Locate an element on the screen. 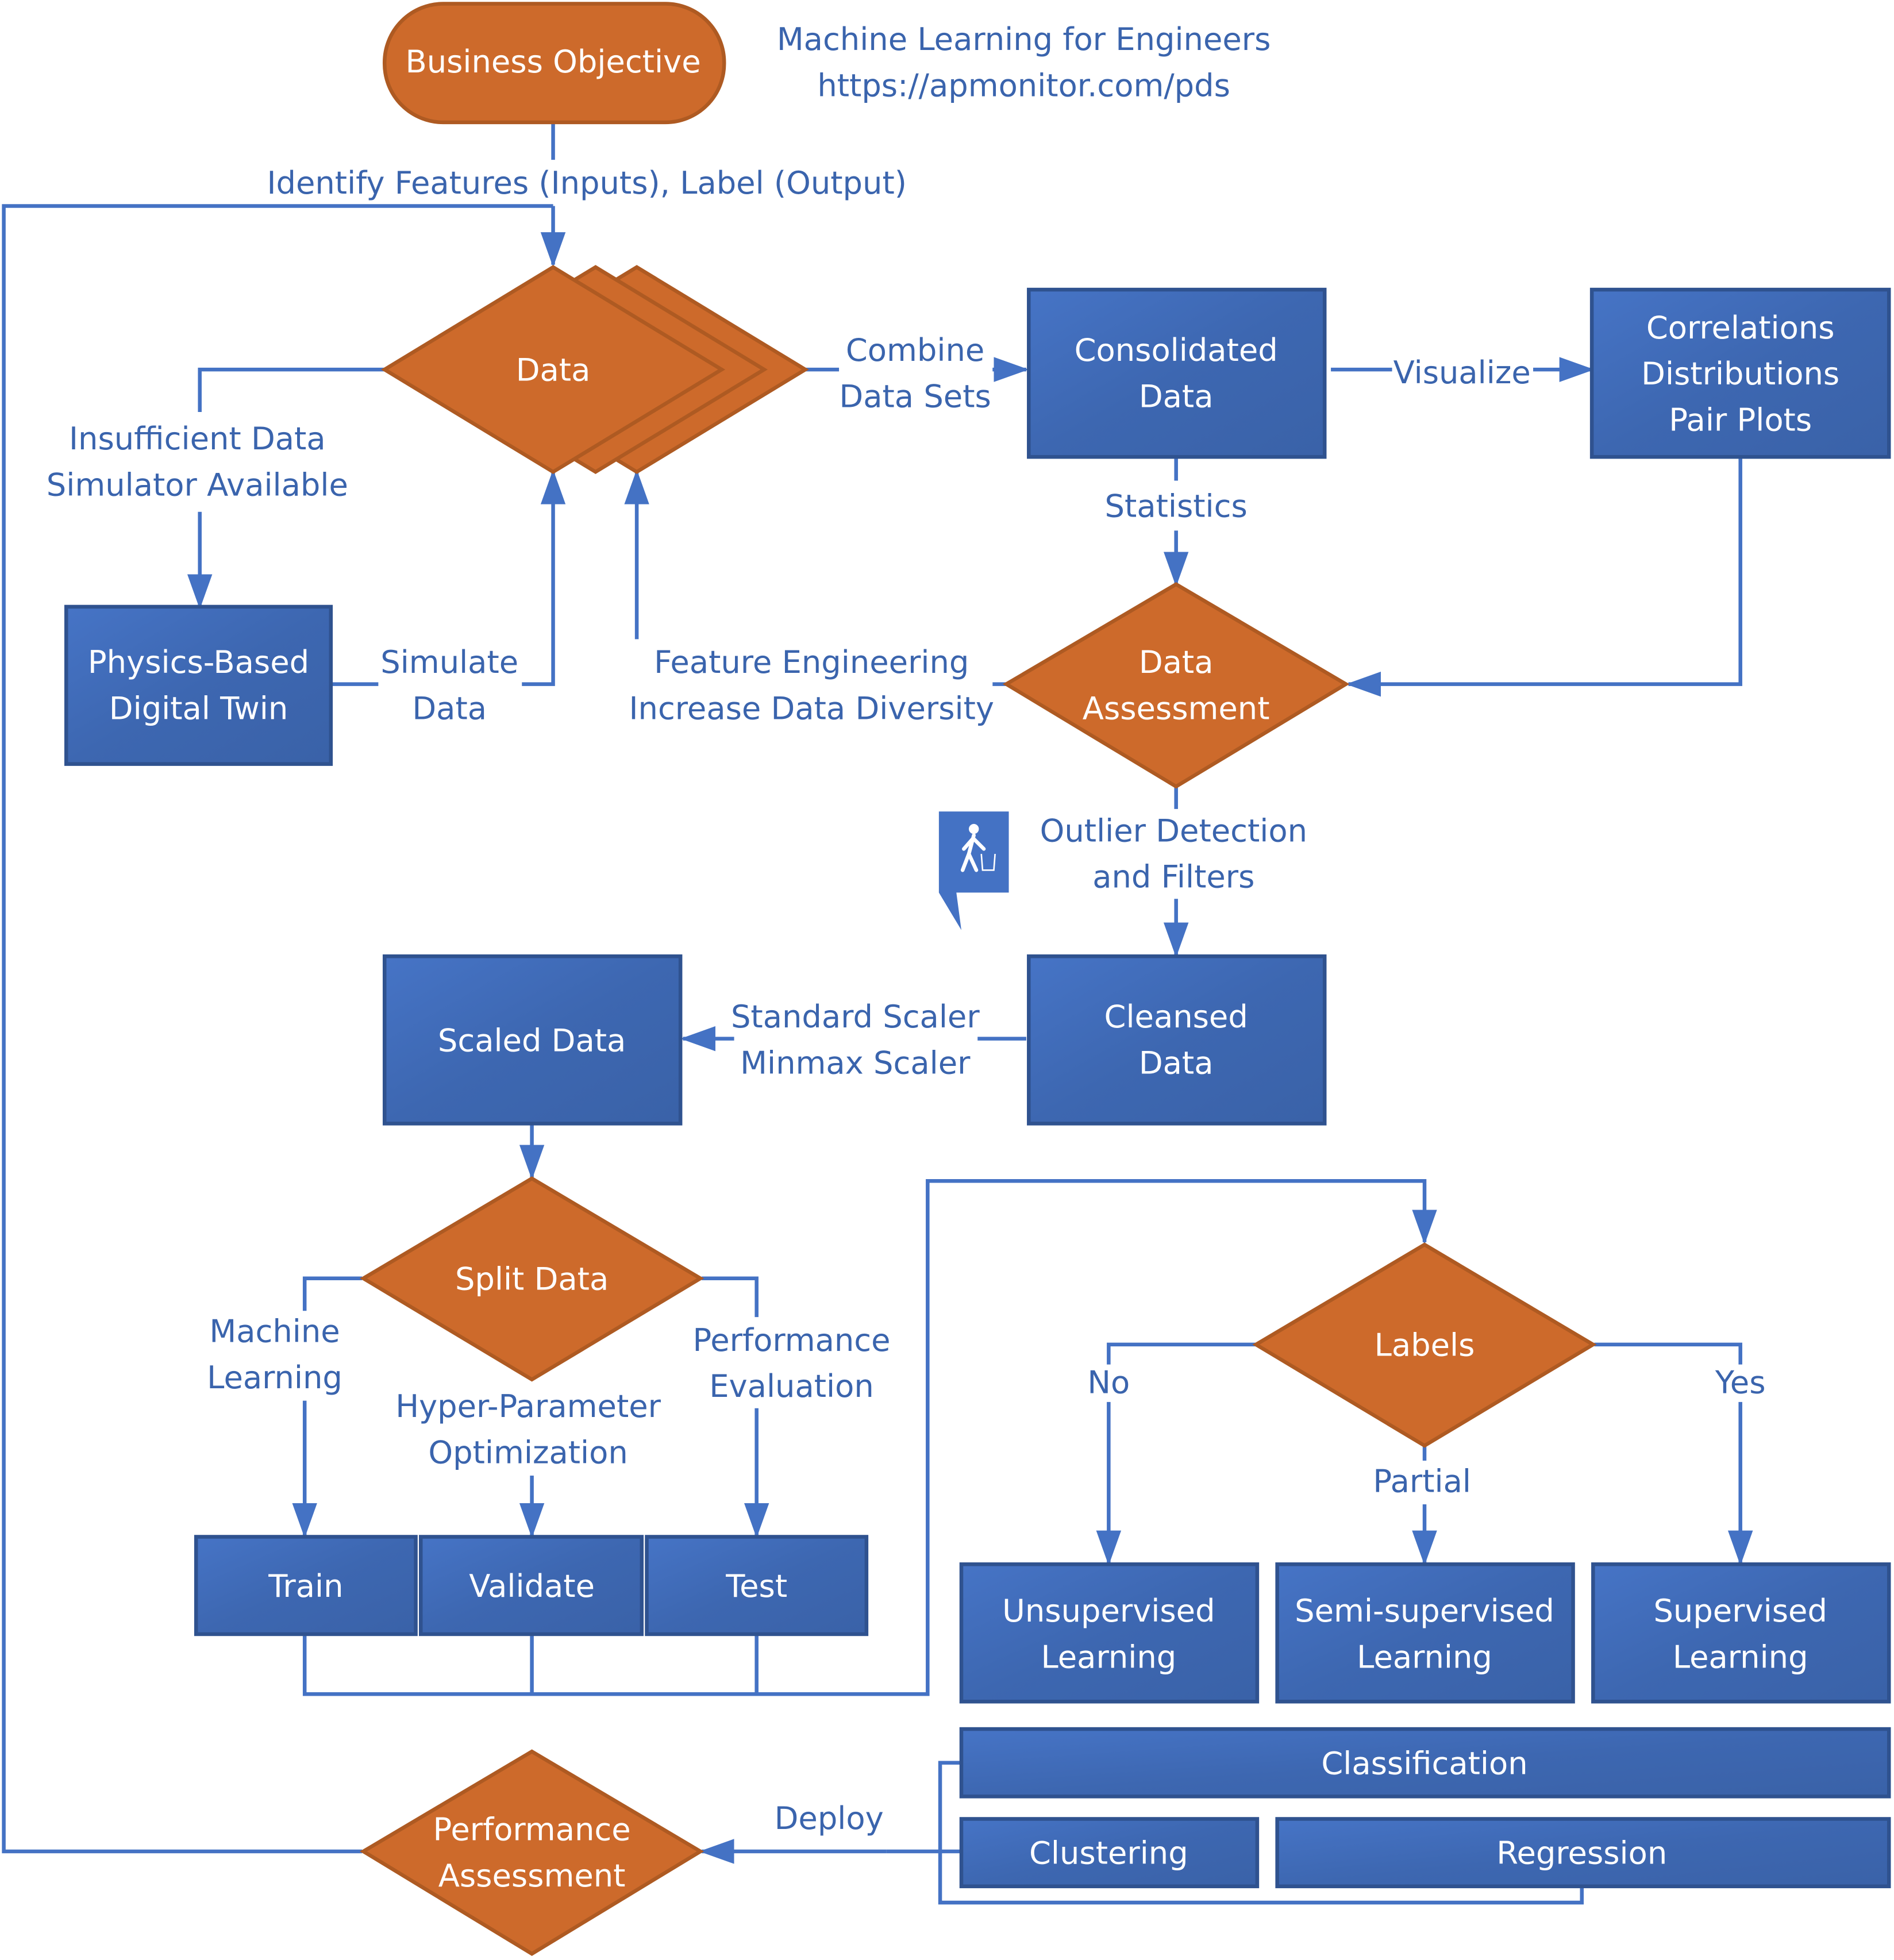 The image size is (1894, 1960). svg-text: Supervised is located at coordinates (1740, 1611).